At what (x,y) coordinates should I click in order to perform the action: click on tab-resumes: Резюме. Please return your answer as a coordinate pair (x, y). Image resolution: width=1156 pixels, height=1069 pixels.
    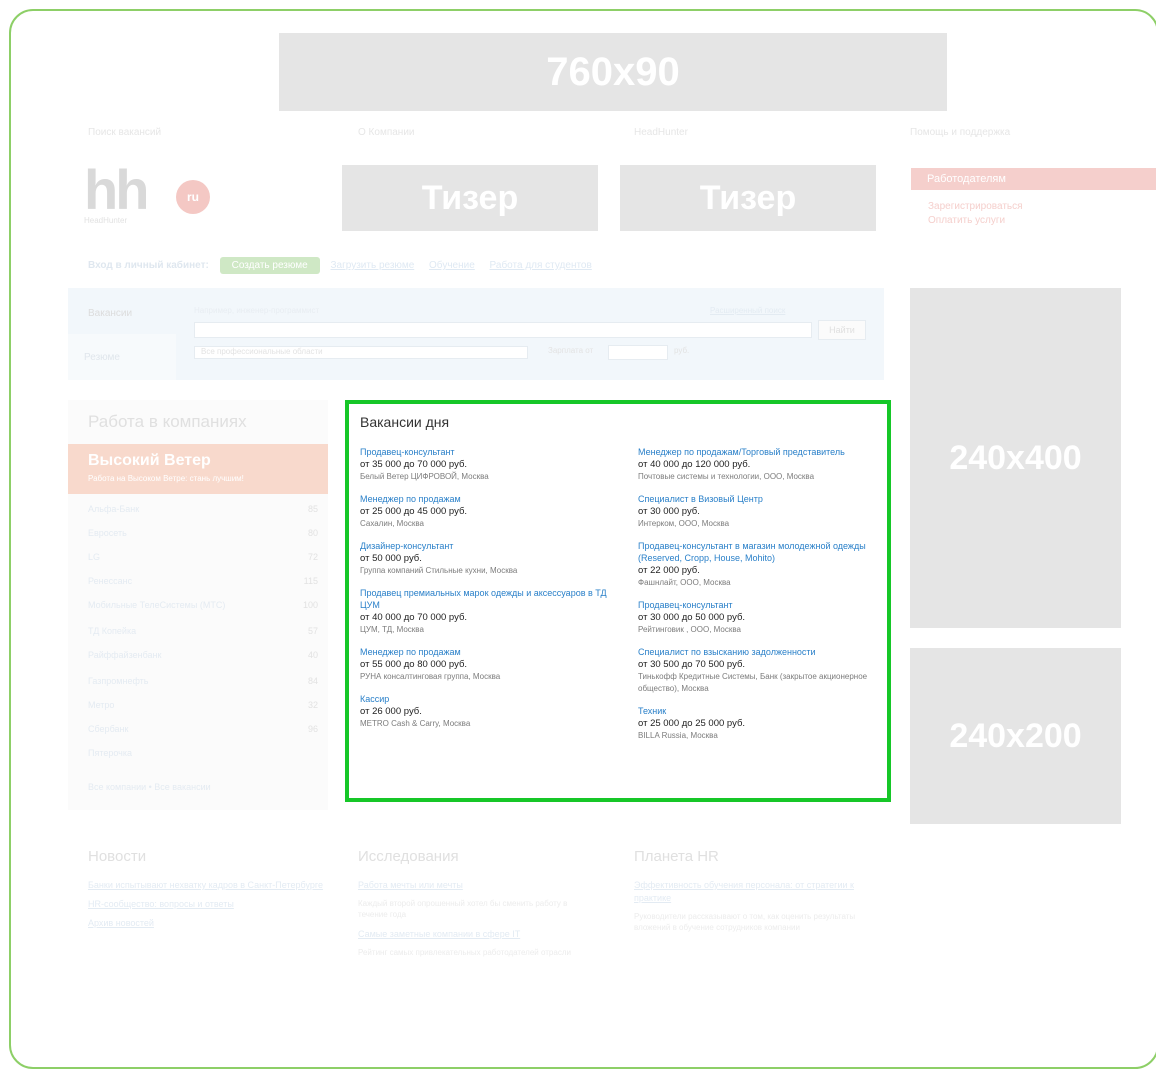
    Looking at the image, I should click on (122, 357).